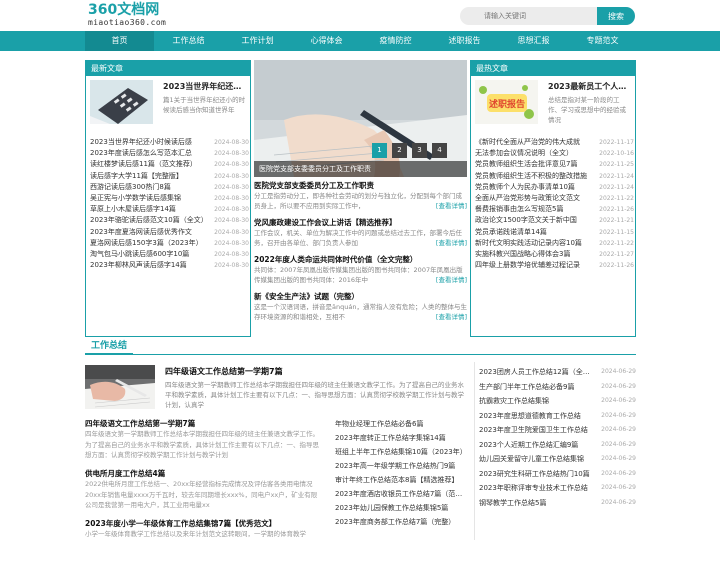 This screenshot has width=720, height=561. What do you see at coordinates (133, 16) in the screenshot?
I see `site-logo: 360文档网 miaotiao360.com` at bounding box center [133, 16].